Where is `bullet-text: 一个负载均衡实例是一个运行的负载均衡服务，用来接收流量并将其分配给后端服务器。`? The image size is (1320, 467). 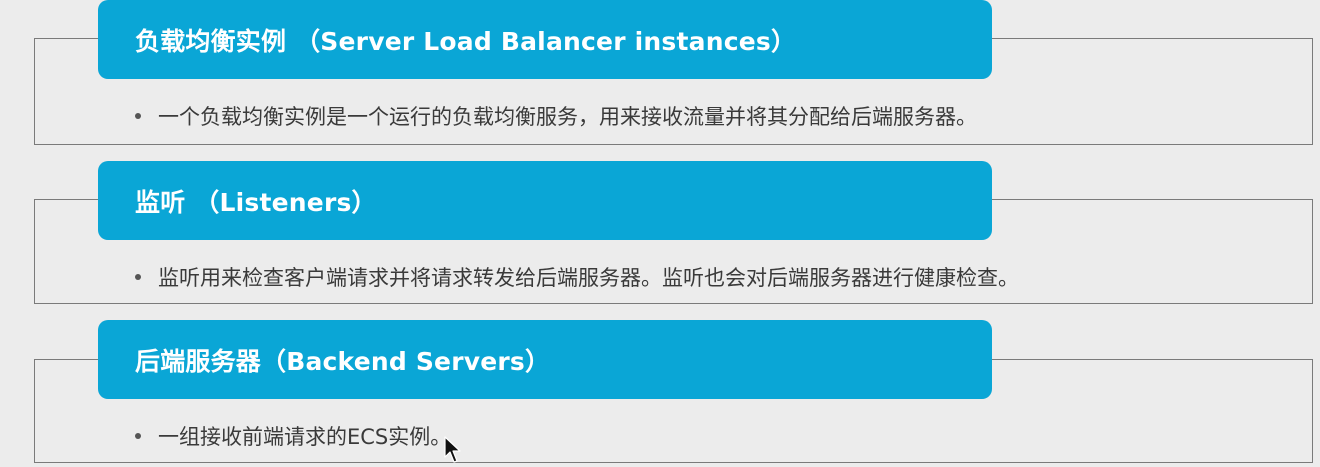
bullet-text: 一个负载均衡实例是一个运行的负载均衡服务，用来接收流量并将其分配给后端服务器。 is located at coordinates (567, 117).